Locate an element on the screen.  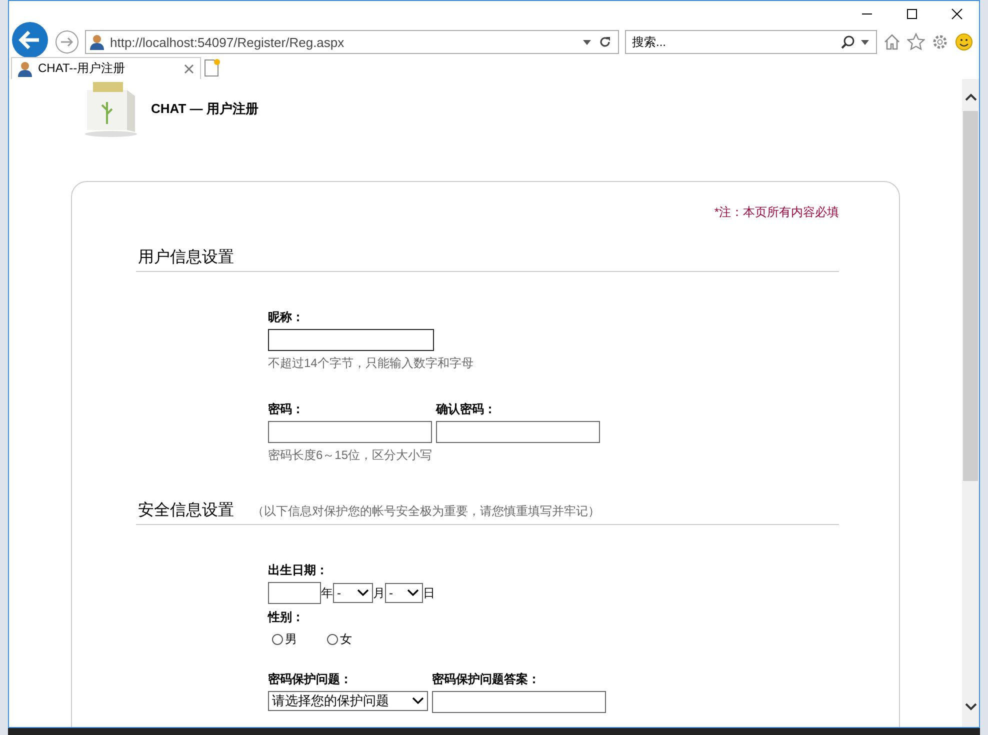
forward-icon is located at coordinates (67, 42).